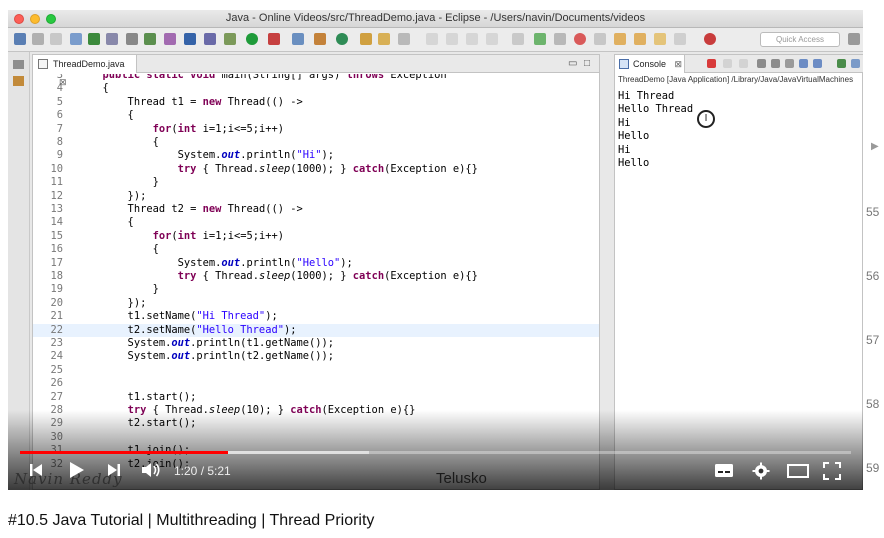  Describe the element at coordinates (743, 63) in the screenshot. I see `remove-all-launches-icon` at that location.